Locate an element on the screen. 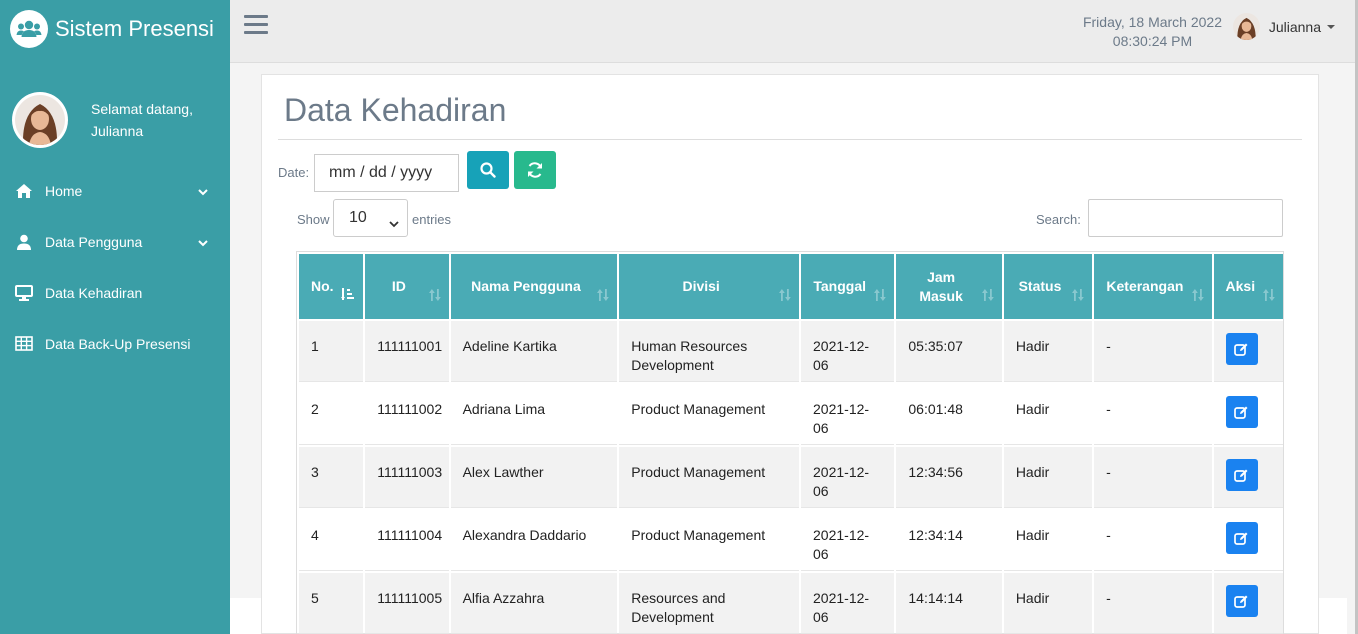 The width and height of the screenshot is (1358, 634). table-cell: 05:35:07 is located at coordinates (949, 351).